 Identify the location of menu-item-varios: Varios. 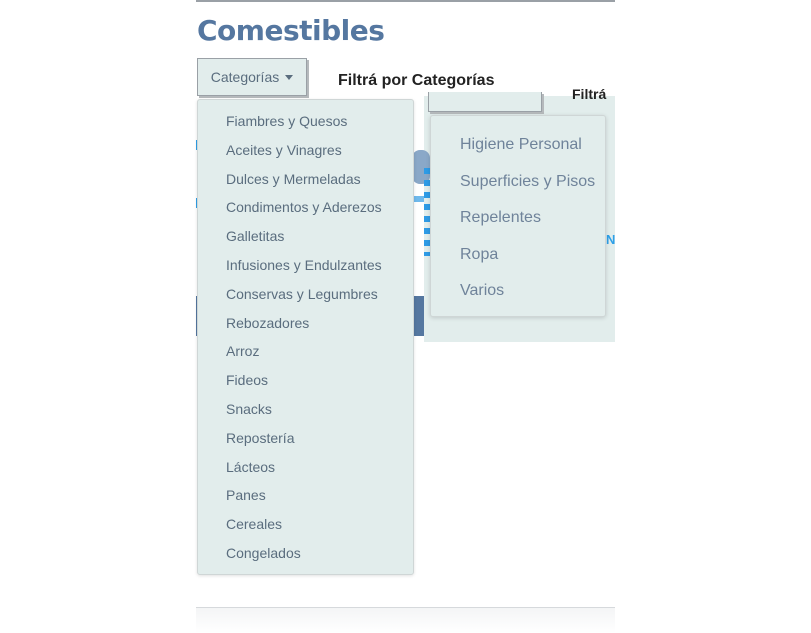
(518, 298).